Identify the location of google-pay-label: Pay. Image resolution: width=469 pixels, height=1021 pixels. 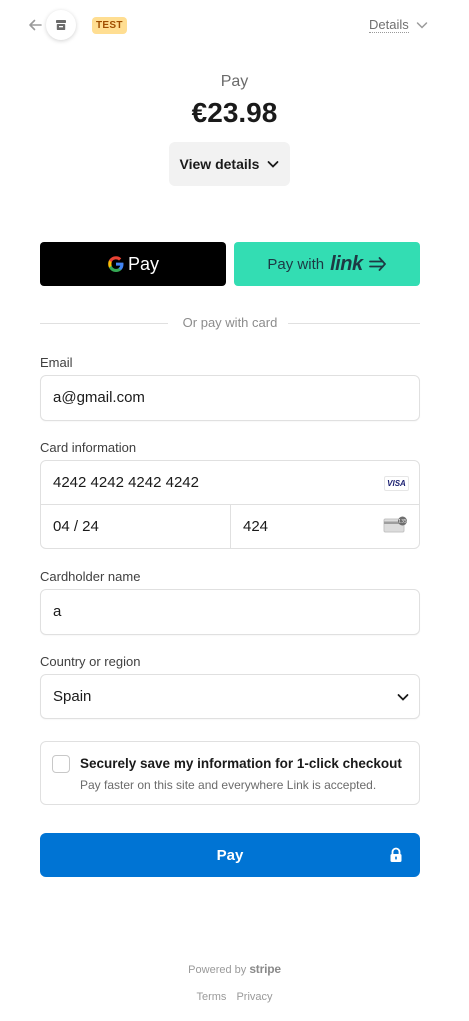
(143, 263).